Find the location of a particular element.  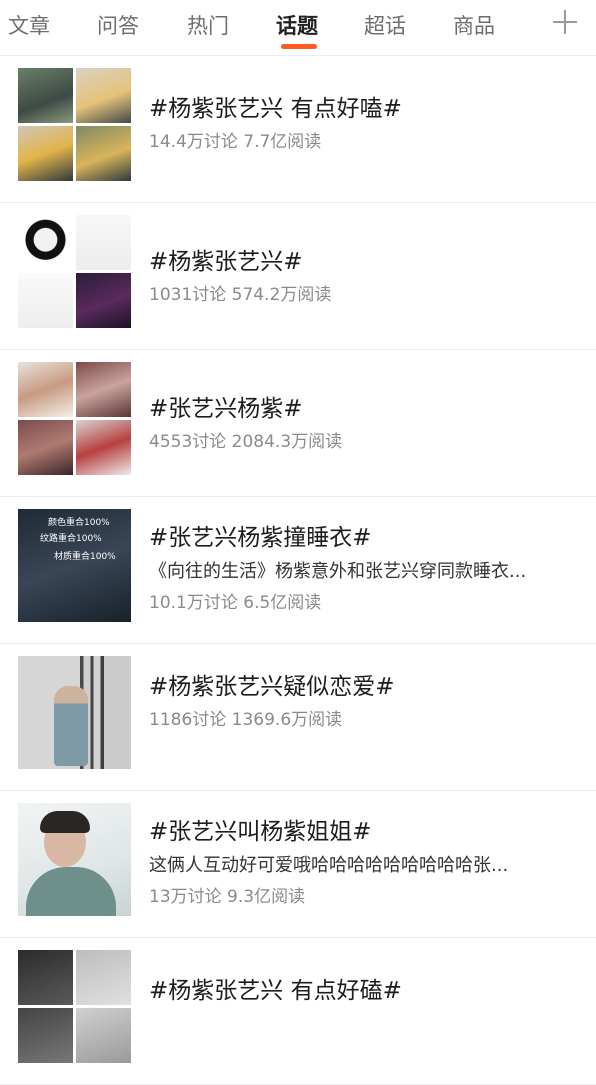

topic-stats: 14.4万讨论 7.7亿阅读 is located at coordinates (235, 142).